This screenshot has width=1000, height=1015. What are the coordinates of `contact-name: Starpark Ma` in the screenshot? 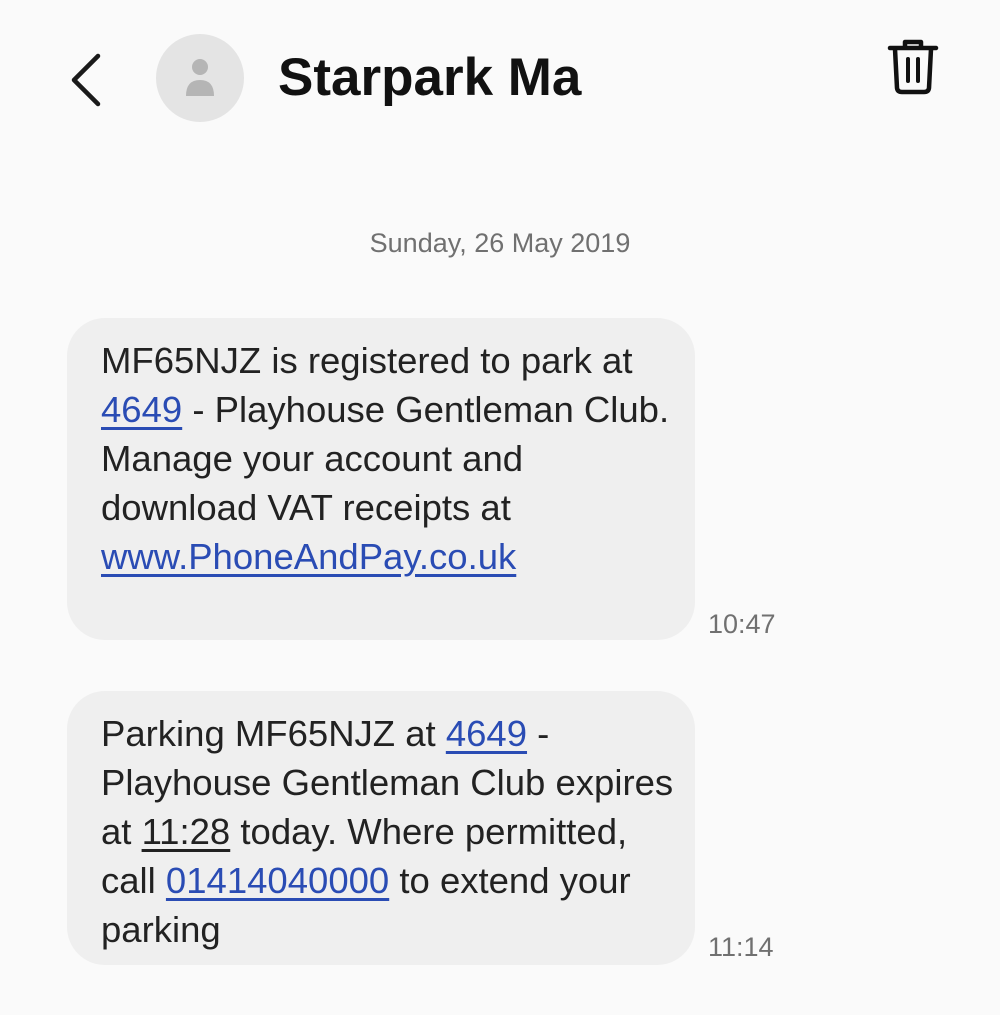 It's located at (430, 77).